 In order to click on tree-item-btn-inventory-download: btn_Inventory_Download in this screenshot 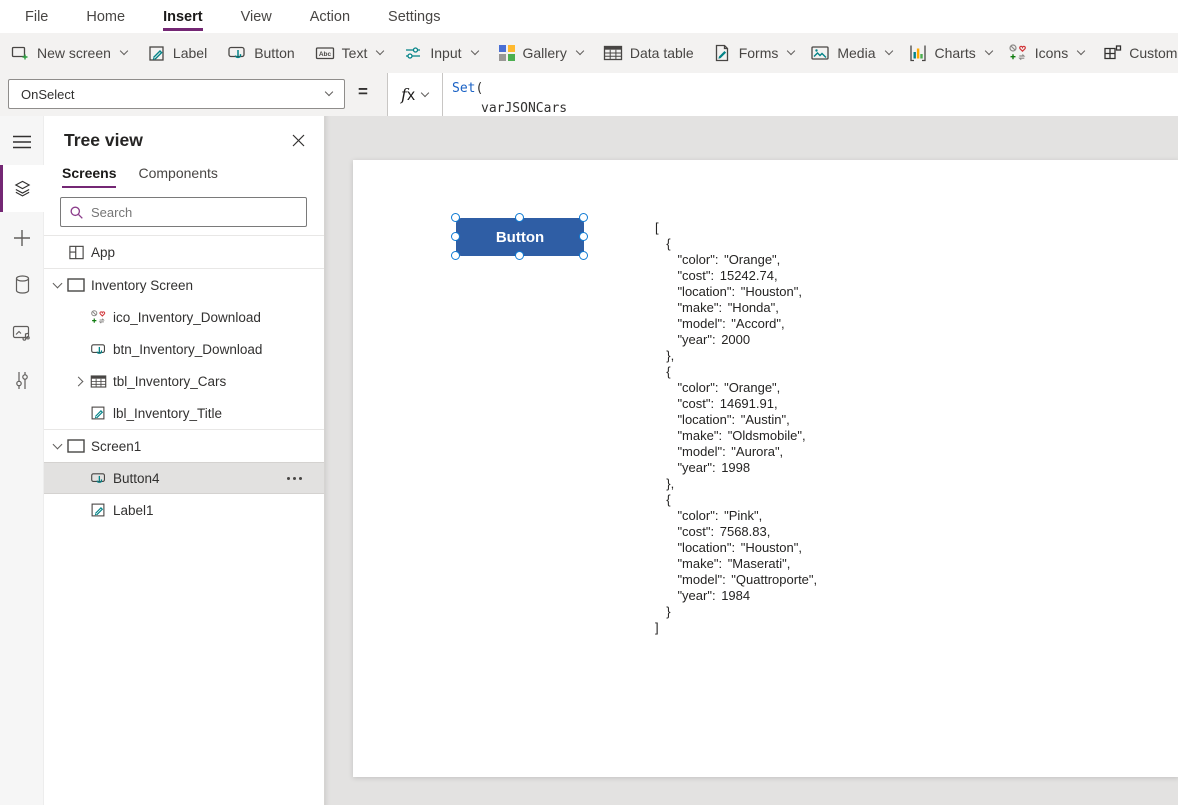, I will do `click(184, 349)`.